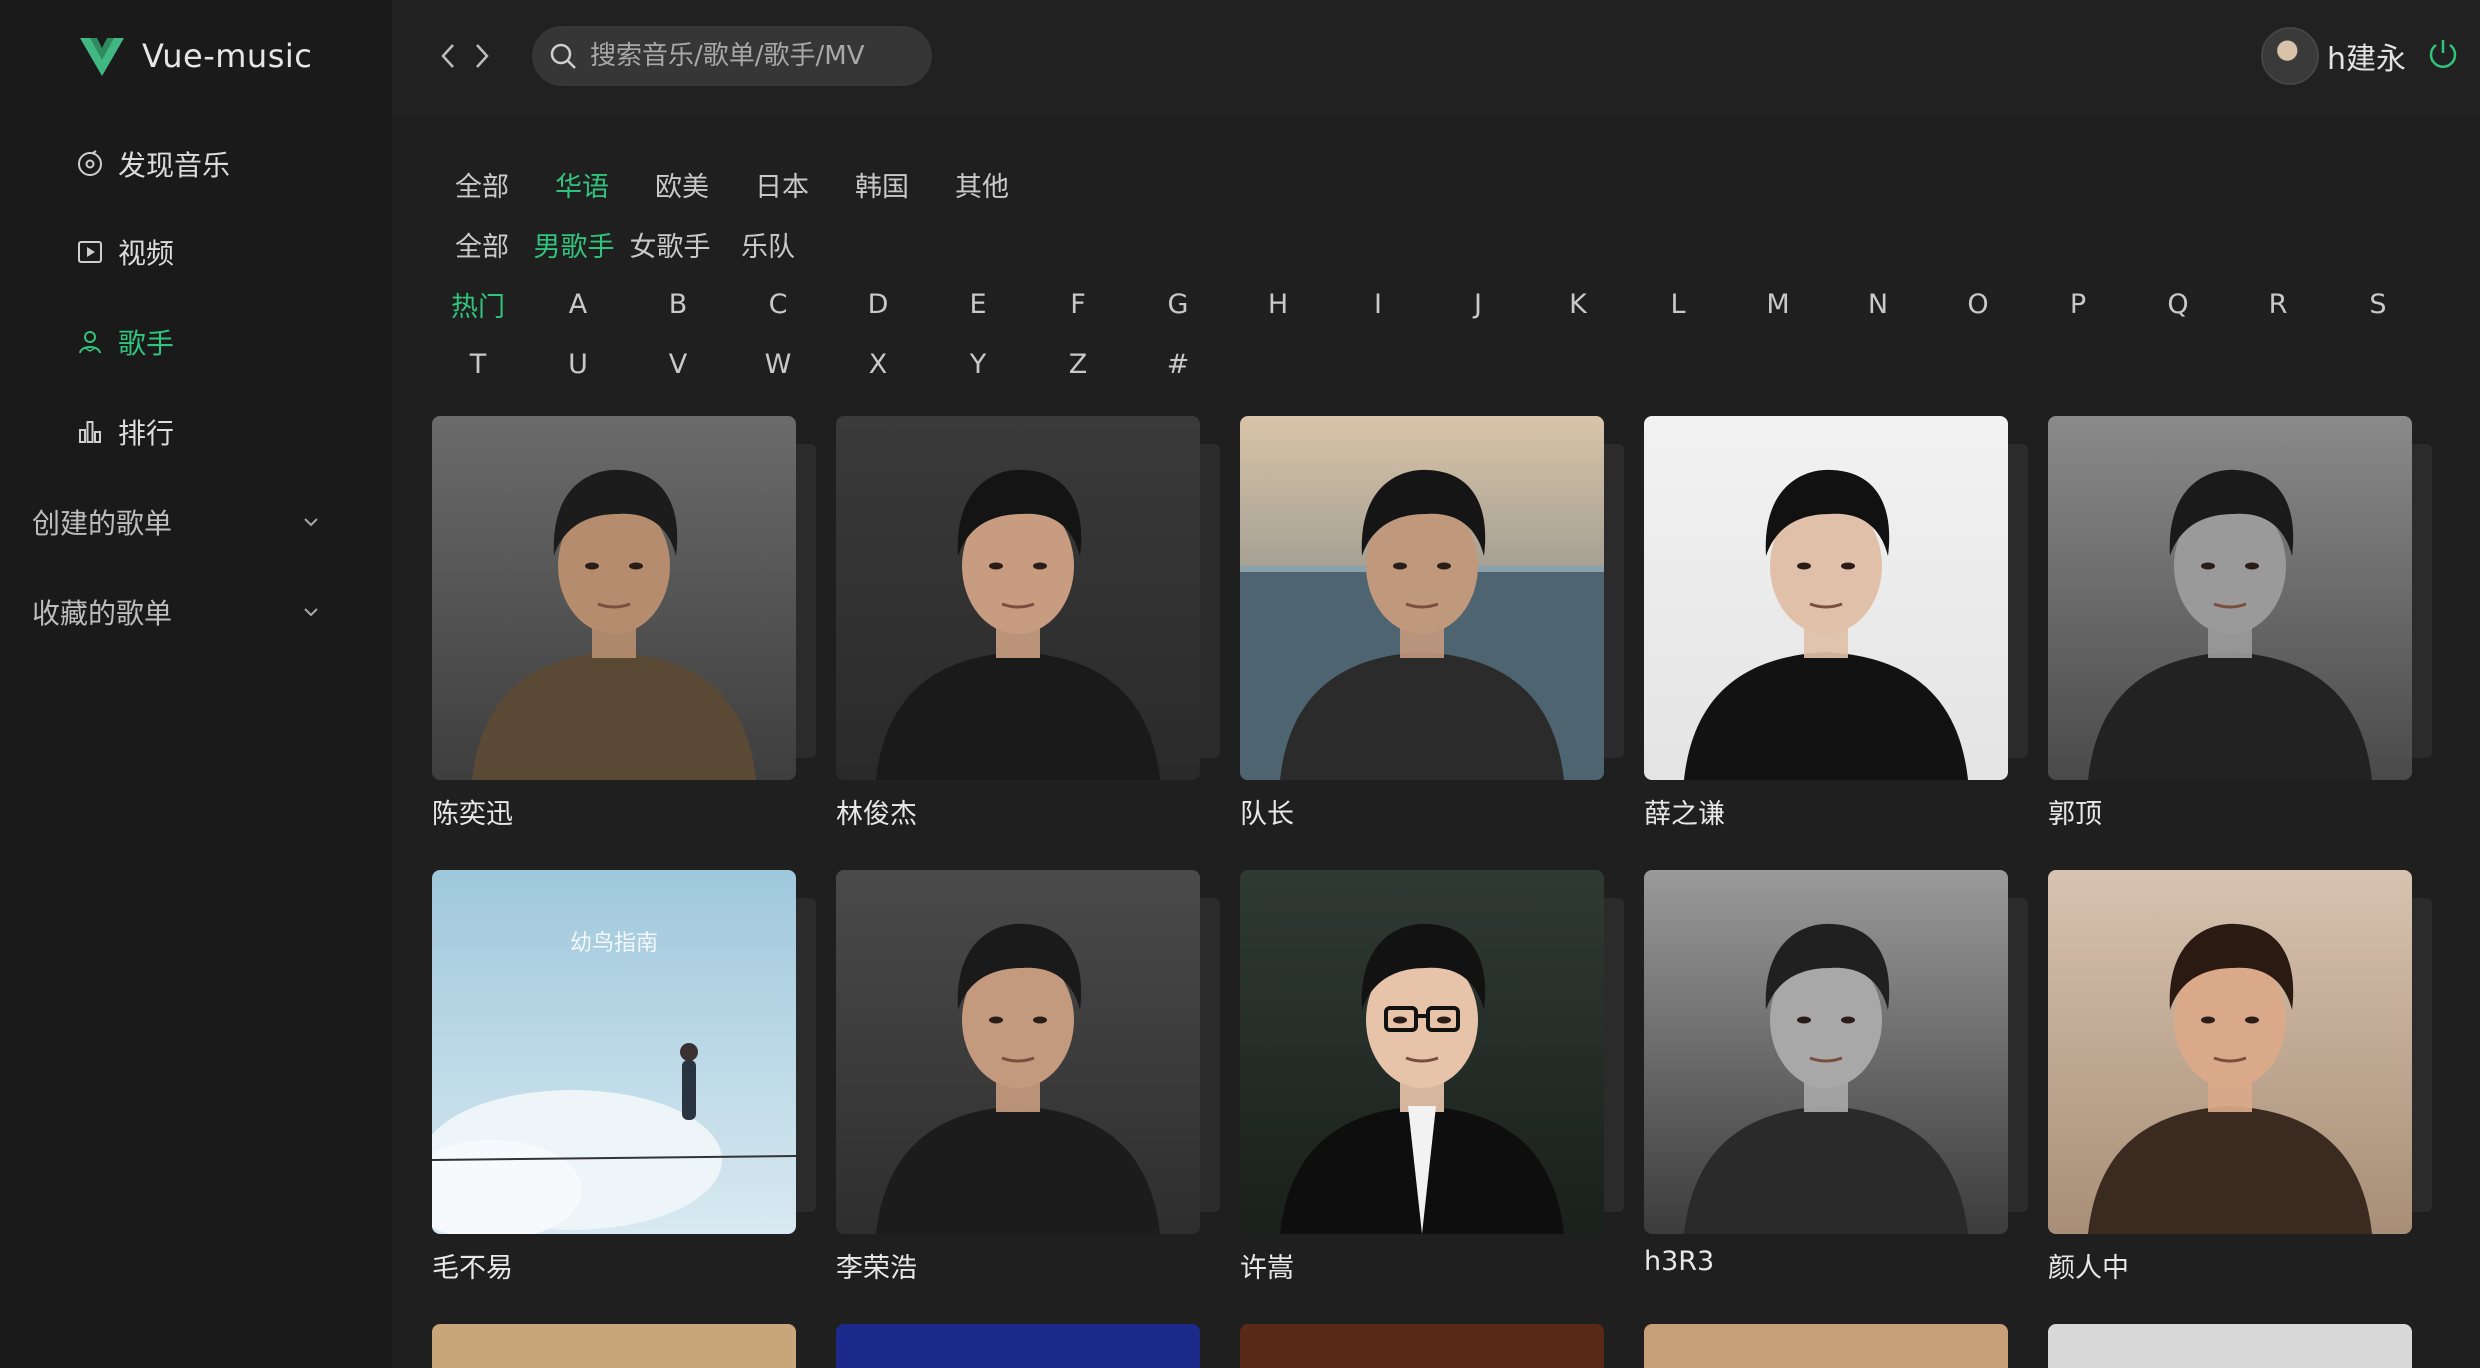 Image resolution: width=2480 pixels, height=1368 pixels. Describe the element at coordinates (670, 244) in the screenshot. I see `filter-type-female: 女歌手` at that location.